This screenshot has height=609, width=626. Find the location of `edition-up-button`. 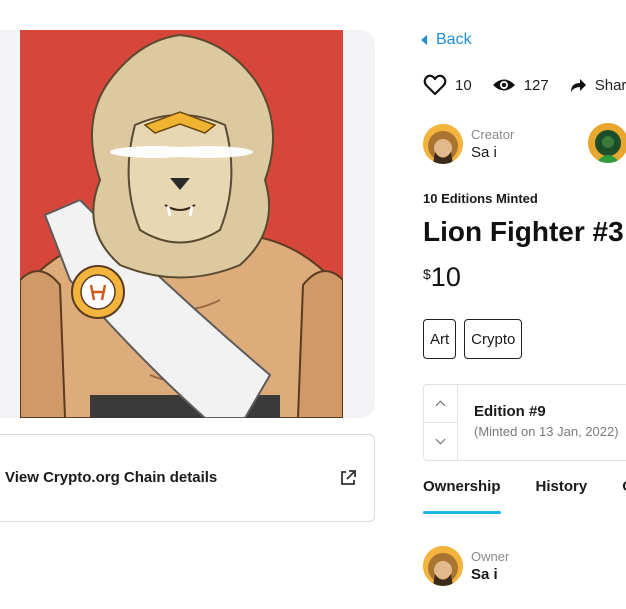

edition-up-button is located at coordinates (440, 403).